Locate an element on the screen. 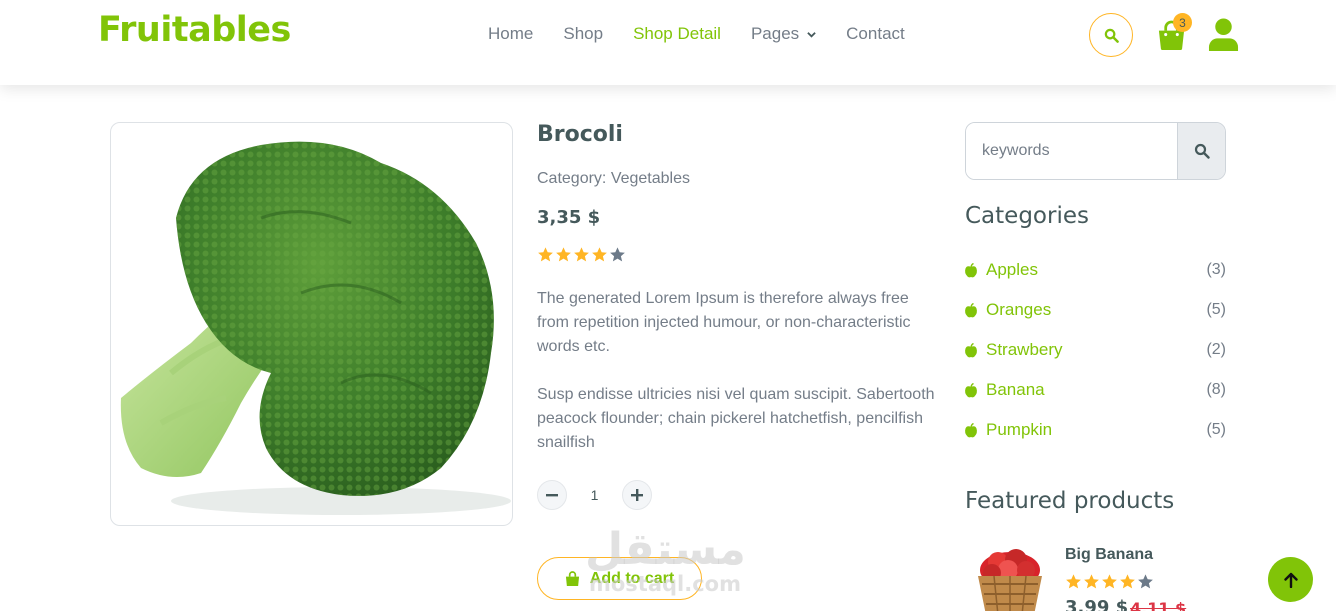 The width and height of the screenshot is (1336, 611). category-count: (3) is located at coordinates (1216, 269).